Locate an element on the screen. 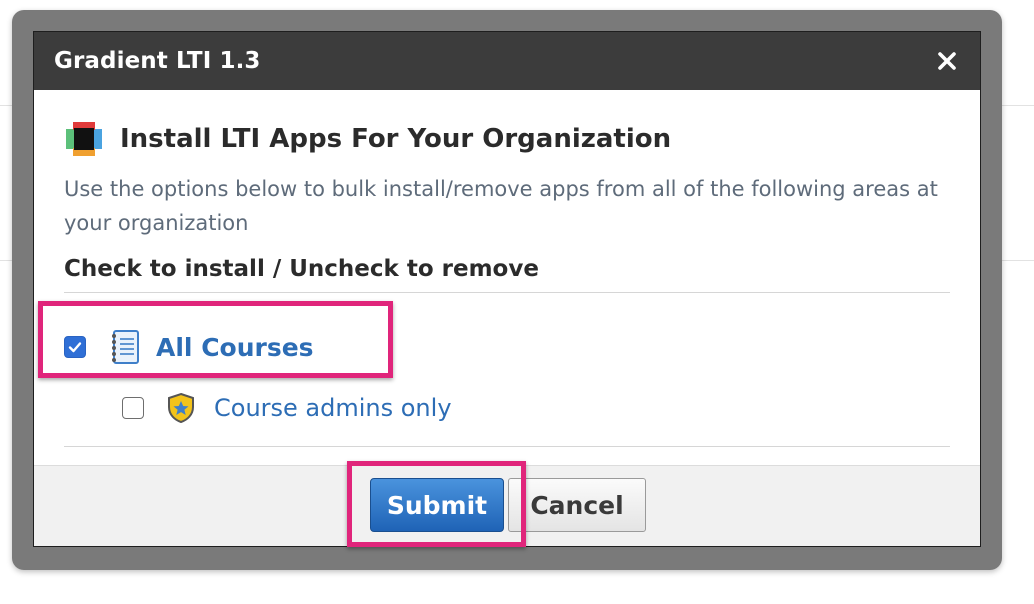 The width and height of the screenshot is (1034, 604). course-admins-checkbox is located at coordinates (133, 408).